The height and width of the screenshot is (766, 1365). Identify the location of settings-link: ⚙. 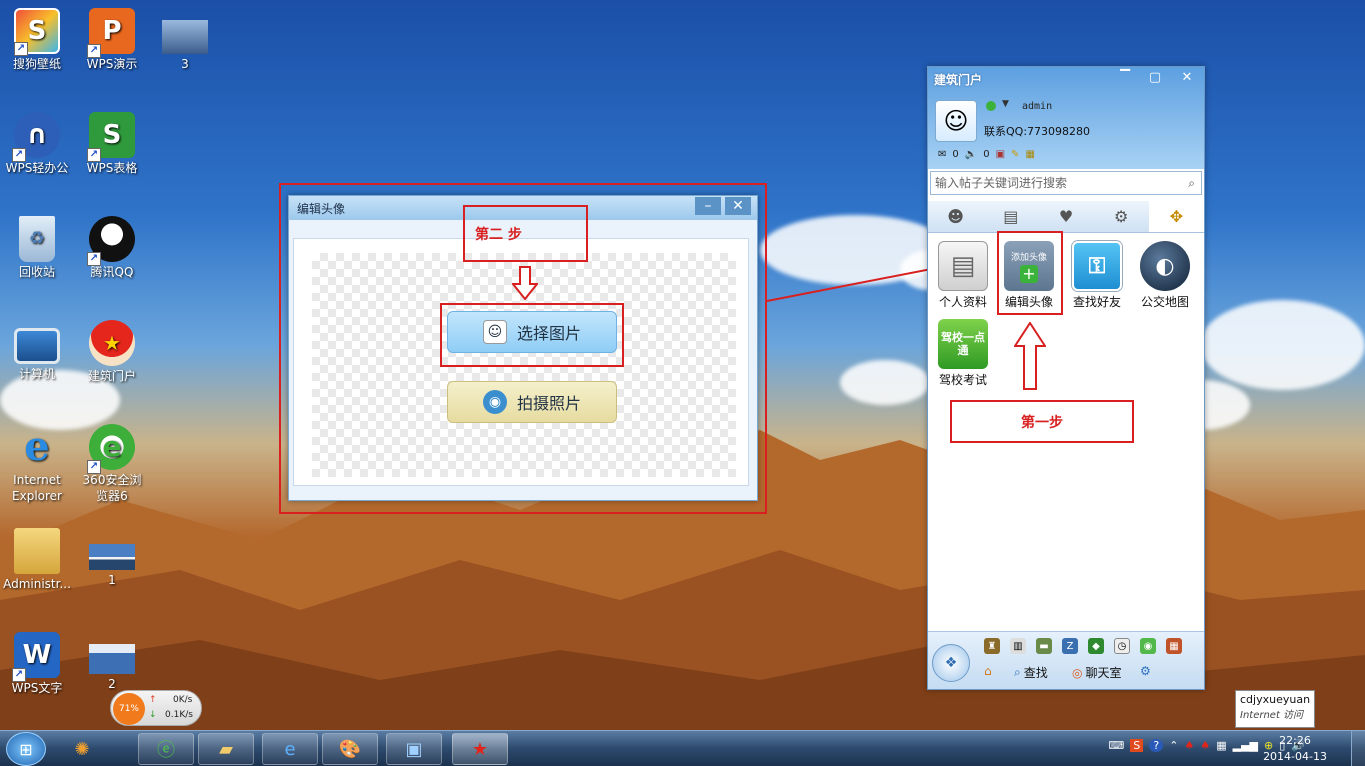
(1145, 671).